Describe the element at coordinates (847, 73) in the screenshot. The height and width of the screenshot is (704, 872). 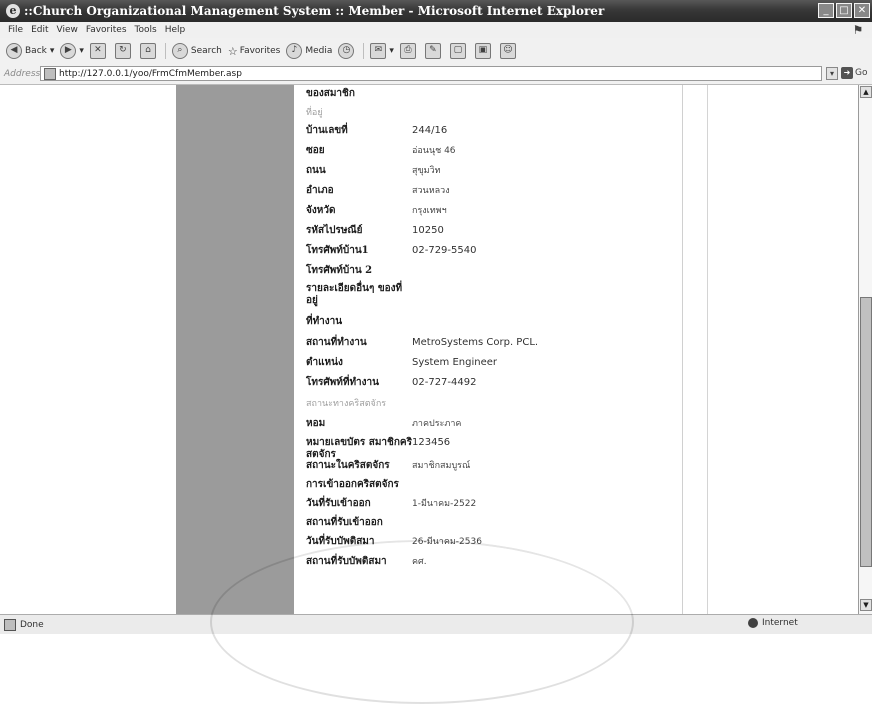
I see `go-arrow-icon: ➜` at that location.